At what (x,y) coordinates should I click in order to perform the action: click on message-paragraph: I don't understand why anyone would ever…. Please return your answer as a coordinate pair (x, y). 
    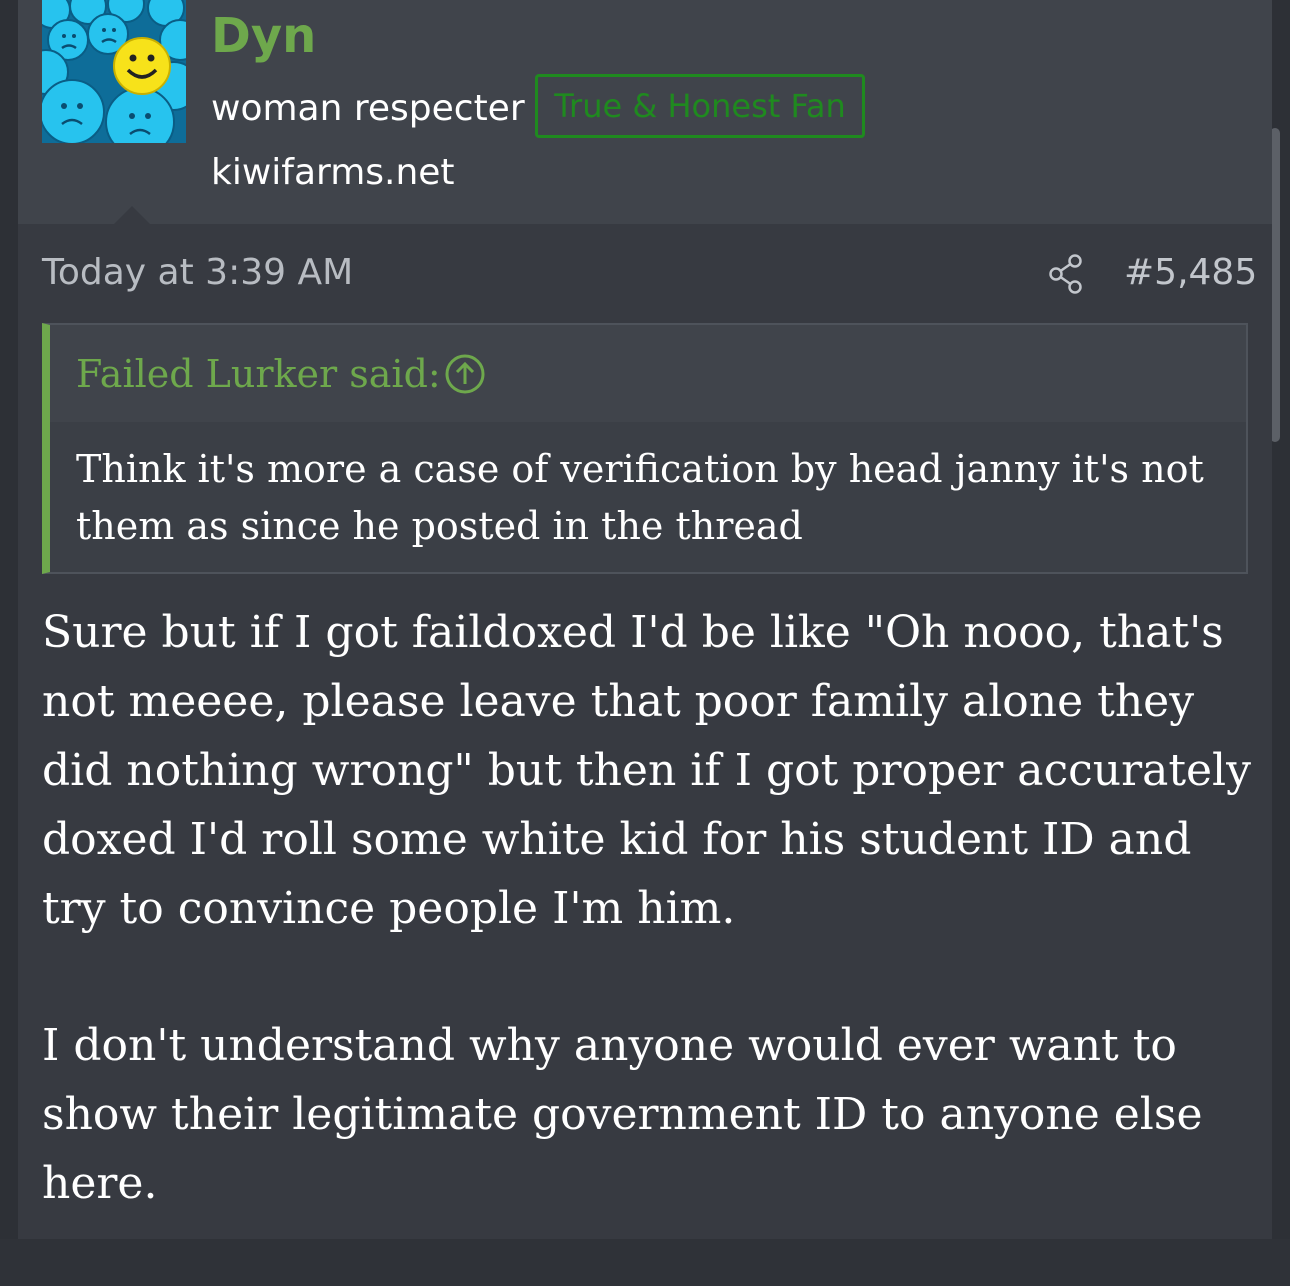
    Looking at the image, I should click on (622, 1114).